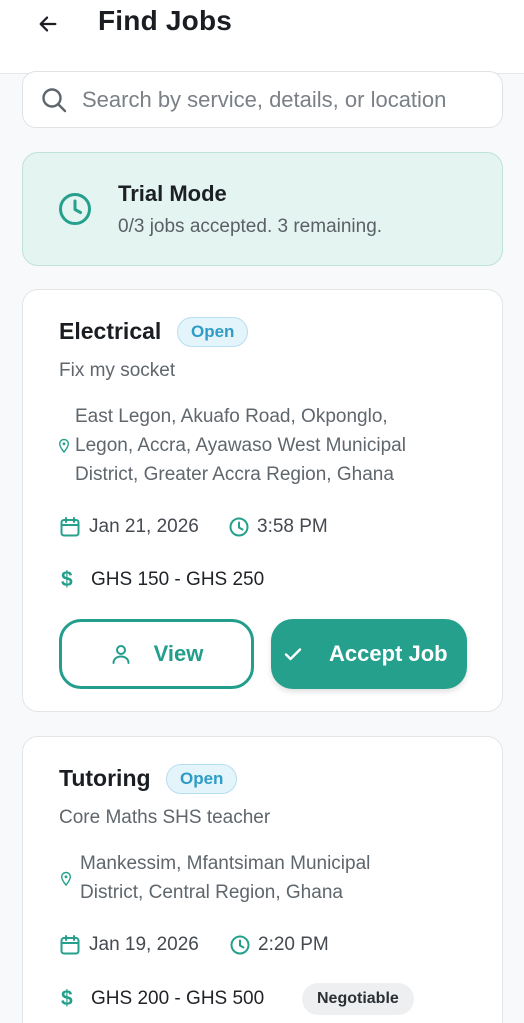 Image resolution: width=524 pixels, height=1023 pixels. Describe the element at coordinates (262, 37) in the screenshot. I see `top-app-bar: Find Jobs` at that location.